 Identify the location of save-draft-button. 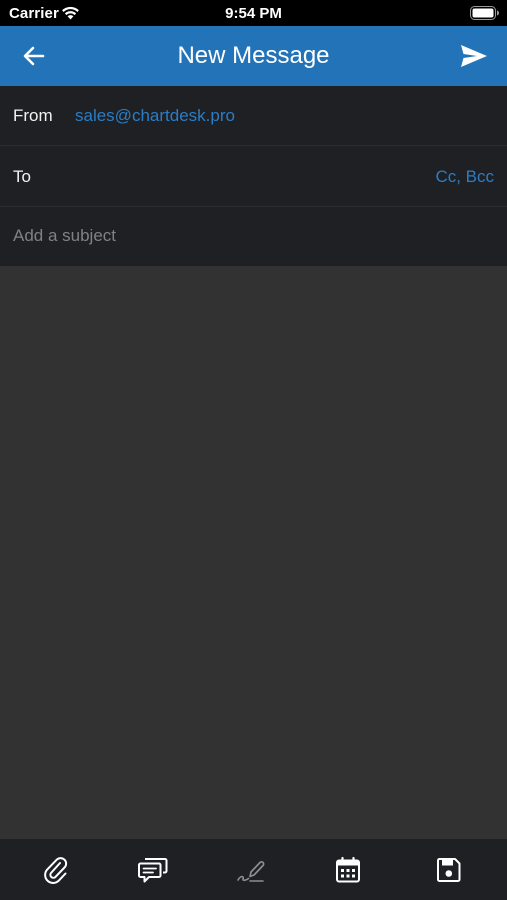
(449, 870).